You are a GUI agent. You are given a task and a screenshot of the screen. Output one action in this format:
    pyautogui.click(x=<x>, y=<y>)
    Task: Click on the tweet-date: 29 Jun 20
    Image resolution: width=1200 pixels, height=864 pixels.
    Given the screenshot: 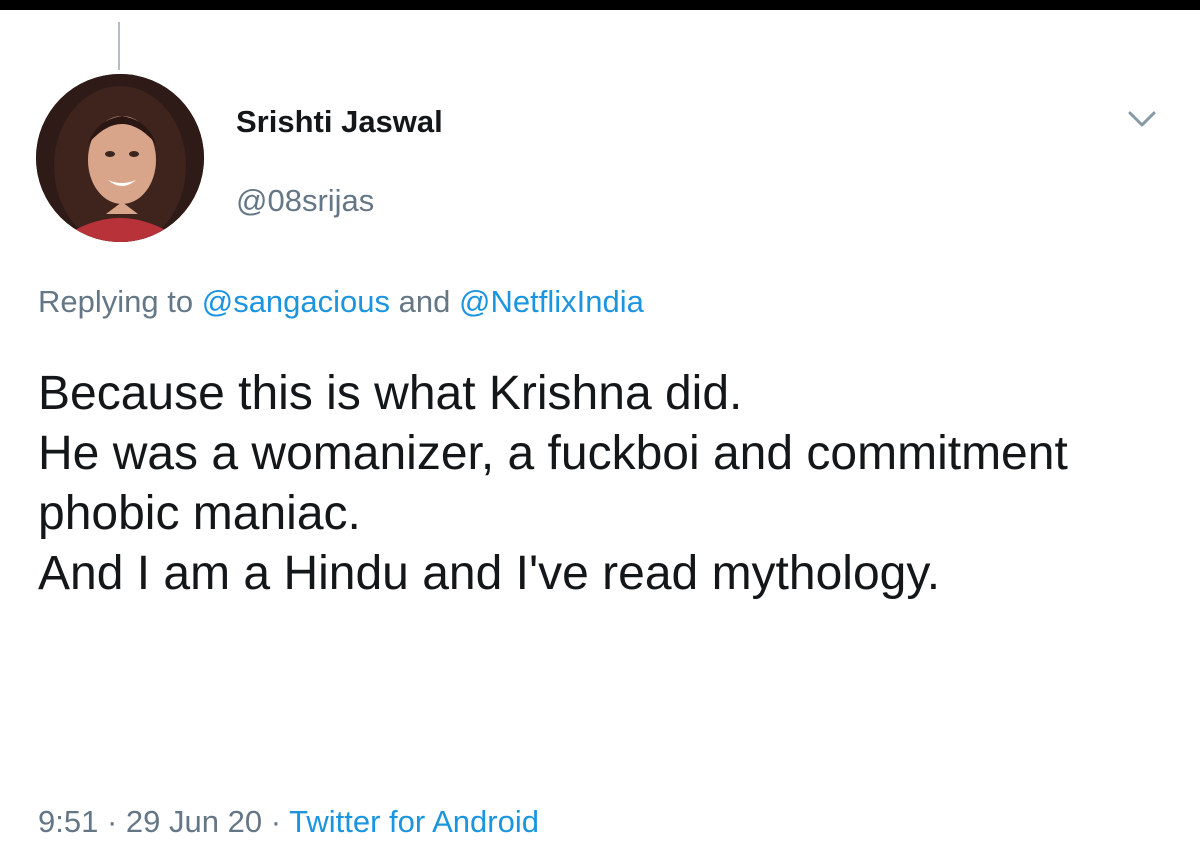 What is the action you would take?
    pyautogui.click(x=194, y=821)
    